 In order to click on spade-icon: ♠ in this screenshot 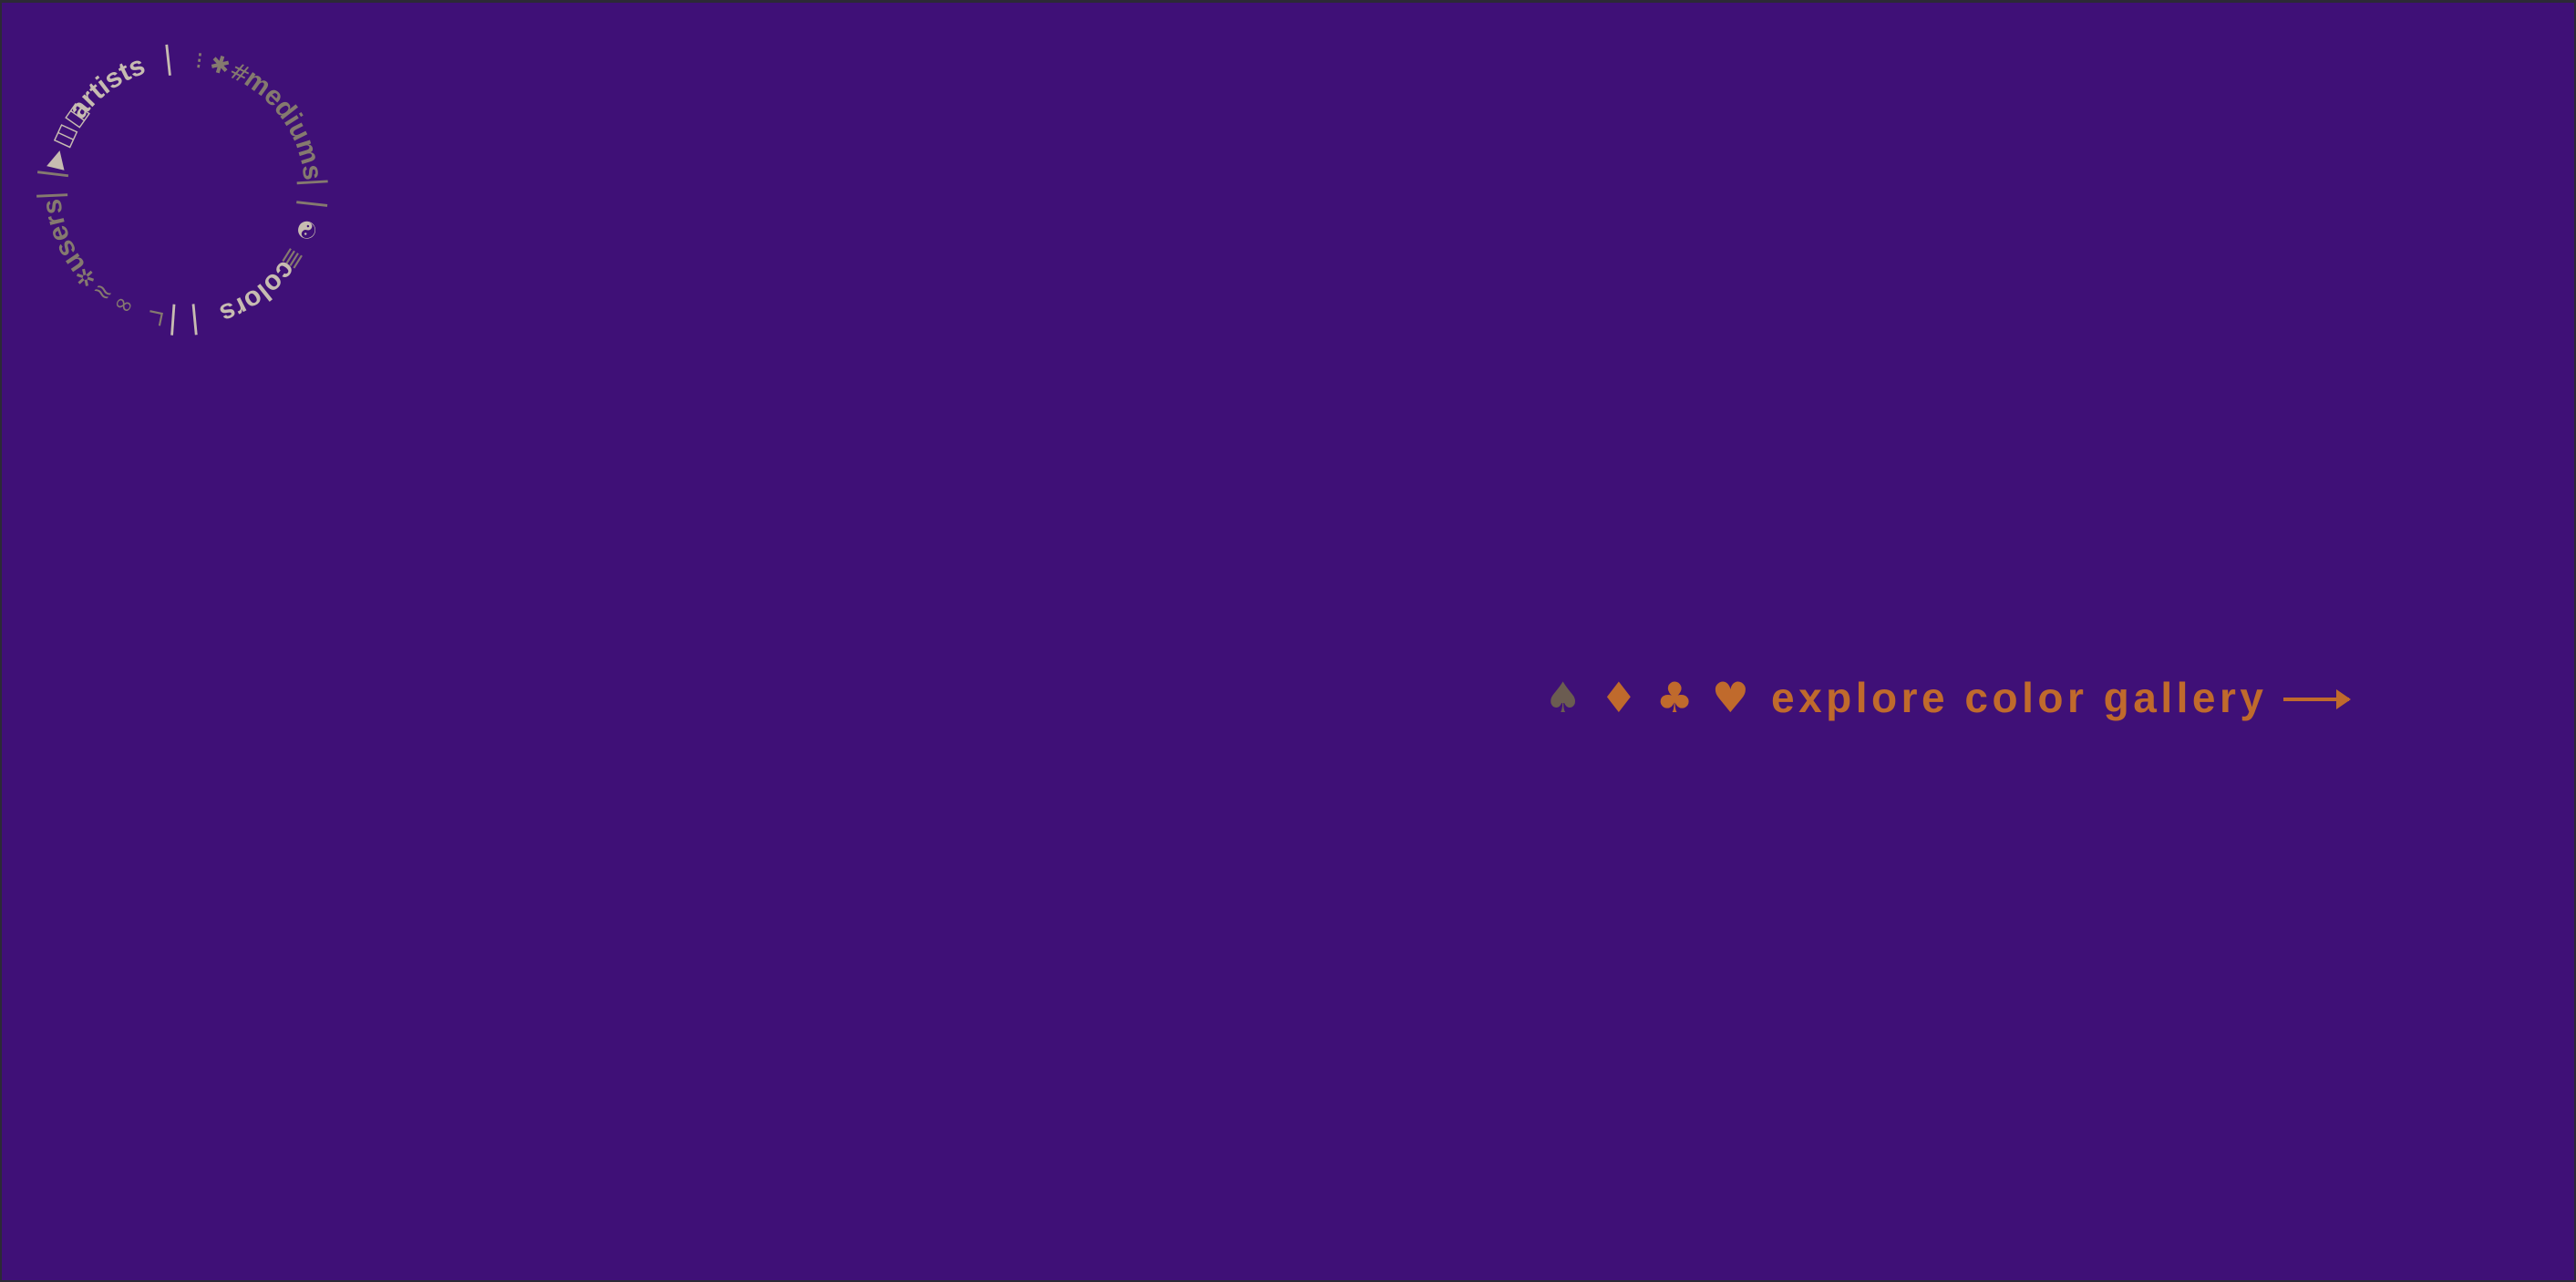, I will do `click(1563, 697)`.